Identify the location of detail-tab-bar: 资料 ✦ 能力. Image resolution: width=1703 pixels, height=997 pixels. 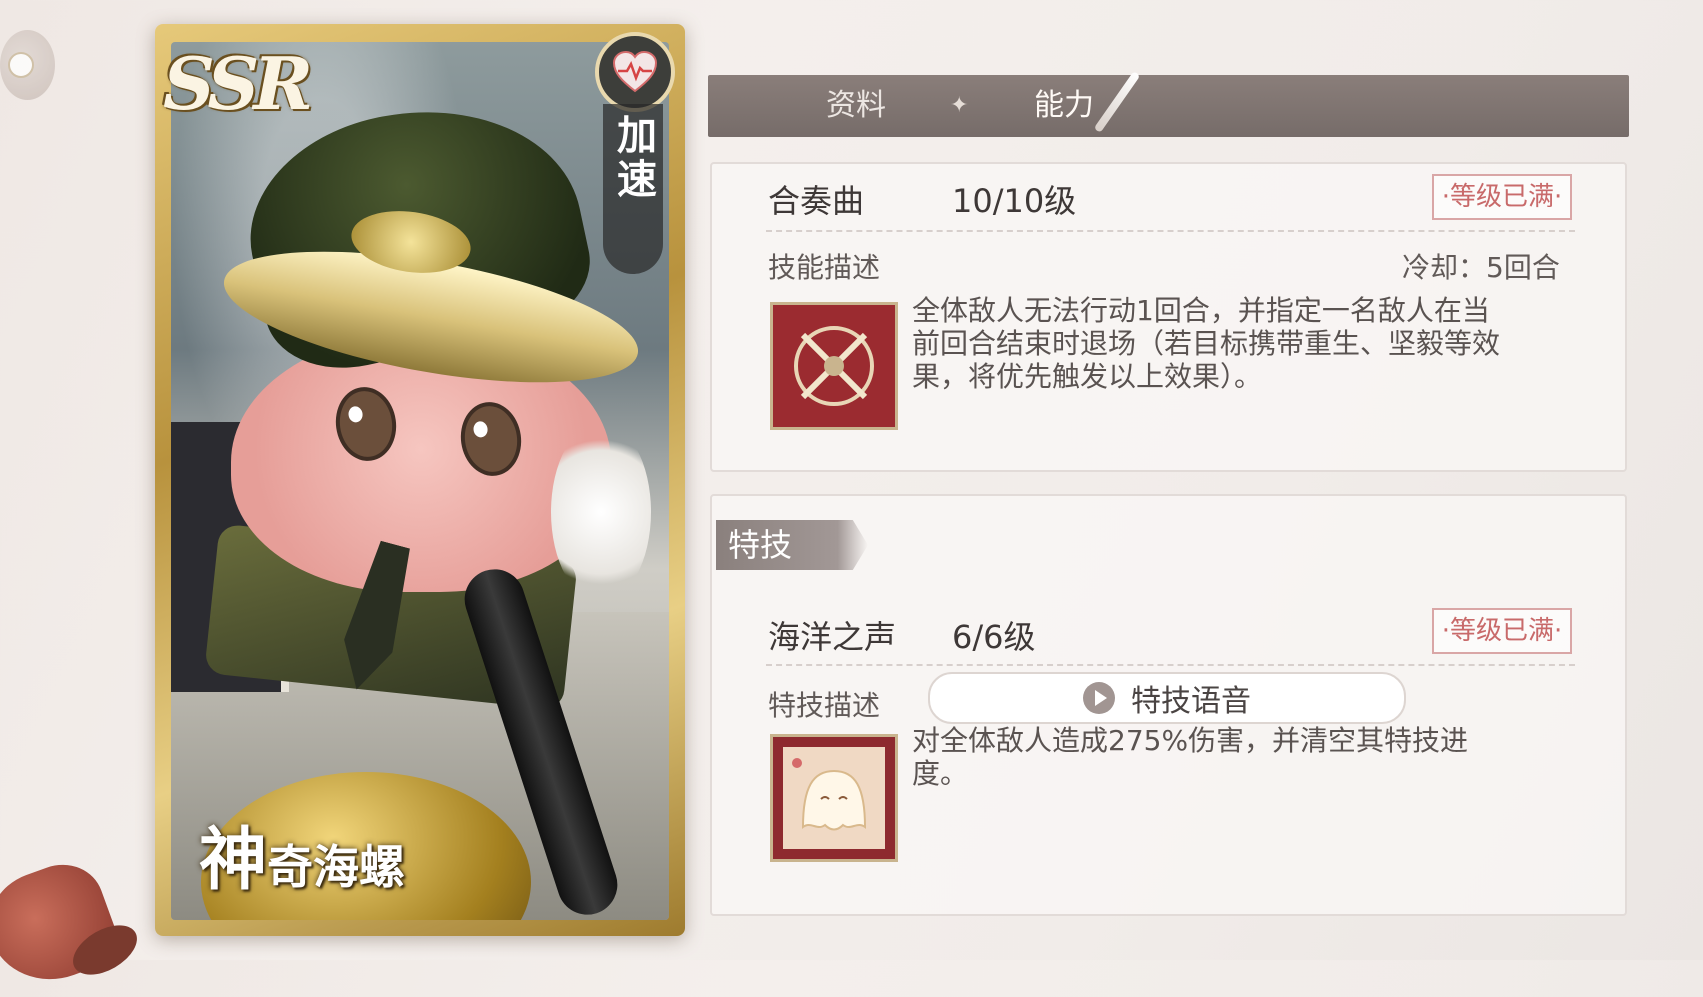
(1168, 104).